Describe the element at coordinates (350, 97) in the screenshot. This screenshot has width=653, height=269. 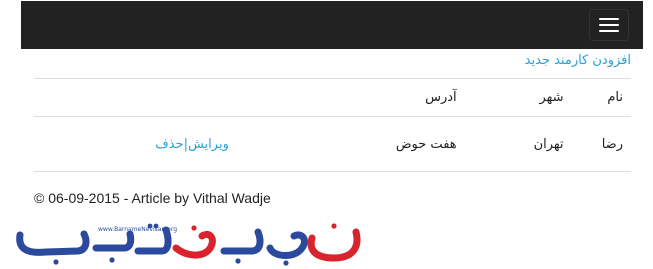
I see `column-header-address: آدرس` at that location.